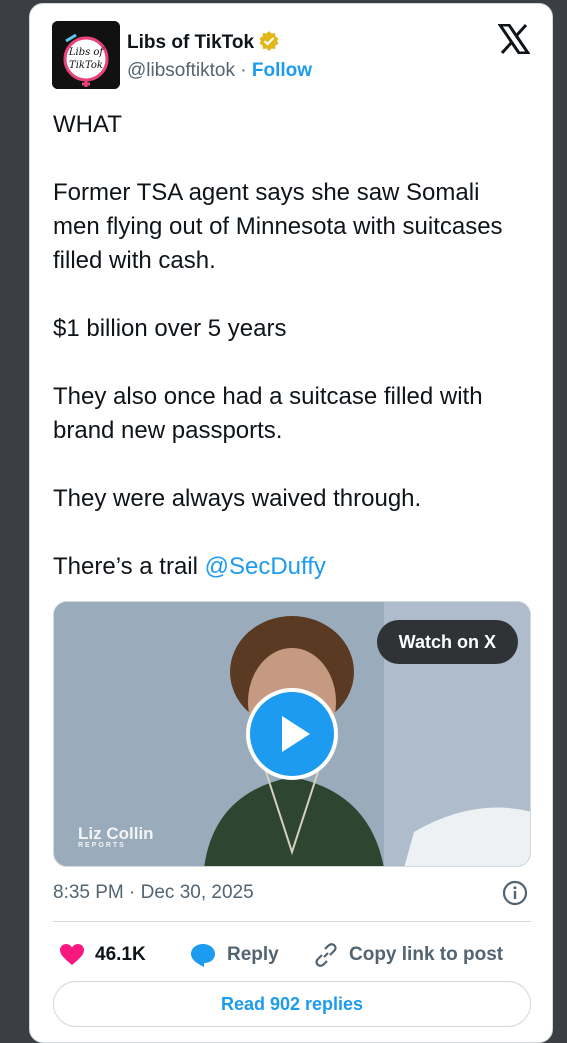 The width and height of the screenshot is (567, 1043). Describe the element at coordinates (120, 954) in the screenshot. I see `like-count: 46.1K` at that location.